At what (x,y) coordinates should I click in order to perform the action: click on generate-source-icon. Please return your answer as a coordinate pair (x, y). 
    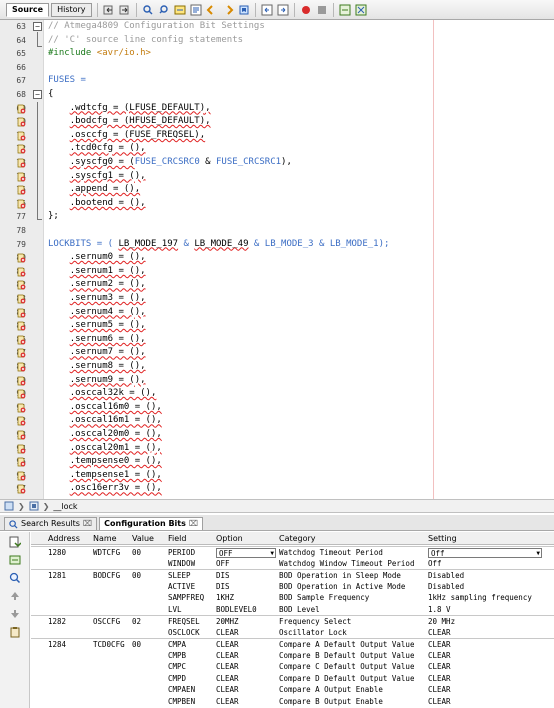
    Looking at the image, I should click on (15, 542).